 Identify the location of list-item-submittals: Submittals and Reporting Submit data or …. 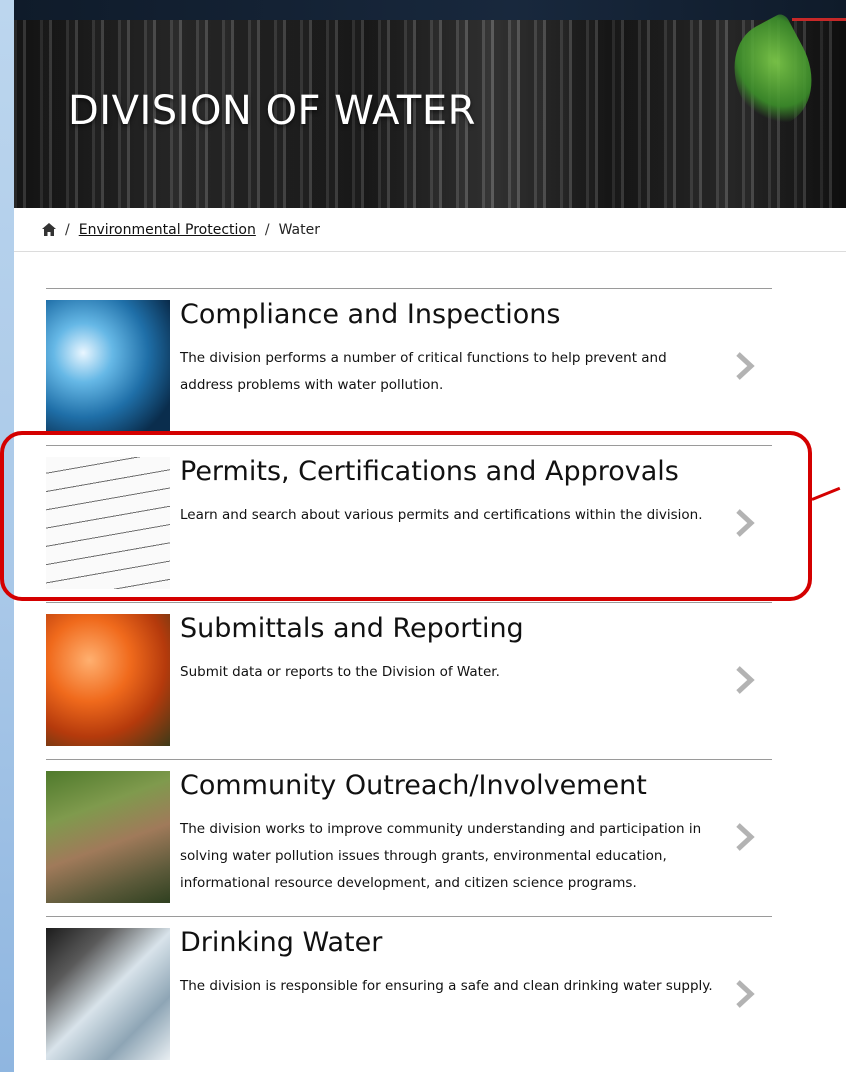
(409, 682).